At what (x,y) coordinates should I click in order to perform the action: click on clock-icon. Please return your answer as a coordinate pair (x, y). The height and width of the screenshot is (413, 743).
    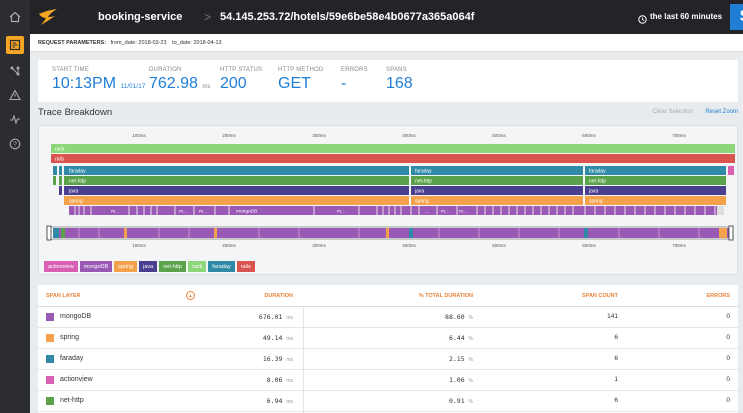
    Looking at the image, I should click on (642, 20).